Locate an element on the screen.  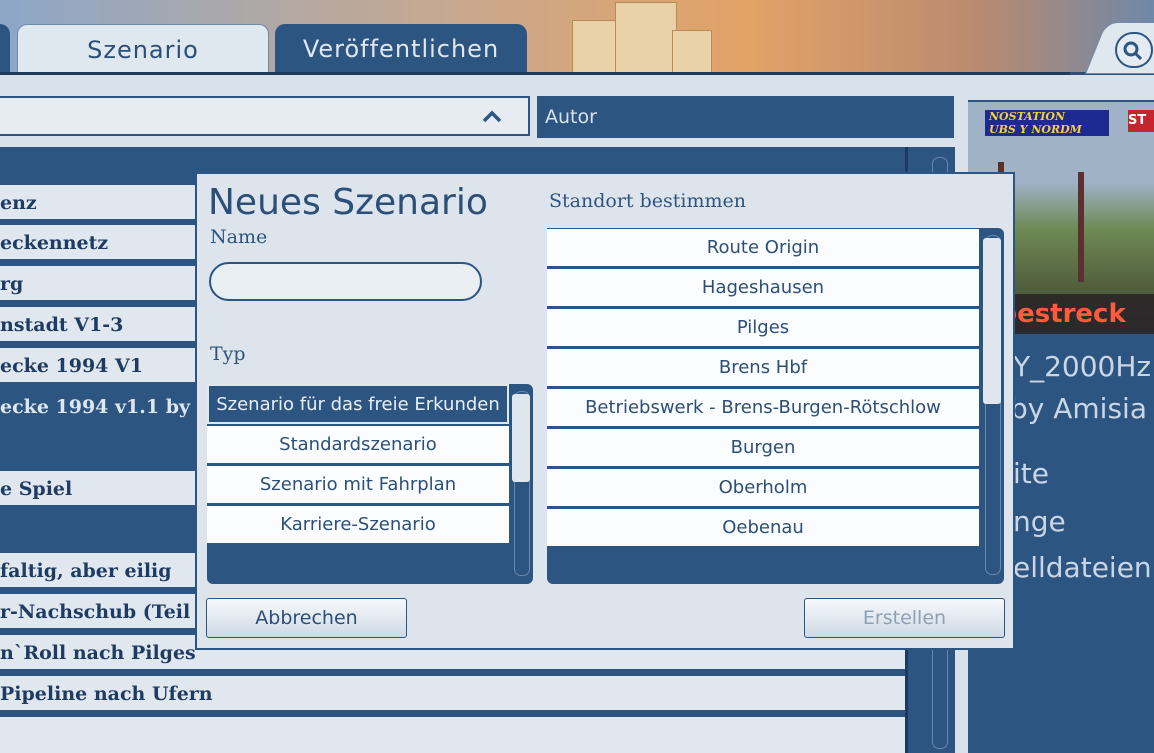
type-item-standard: Standardszenario is located at coordinates (358, 446).